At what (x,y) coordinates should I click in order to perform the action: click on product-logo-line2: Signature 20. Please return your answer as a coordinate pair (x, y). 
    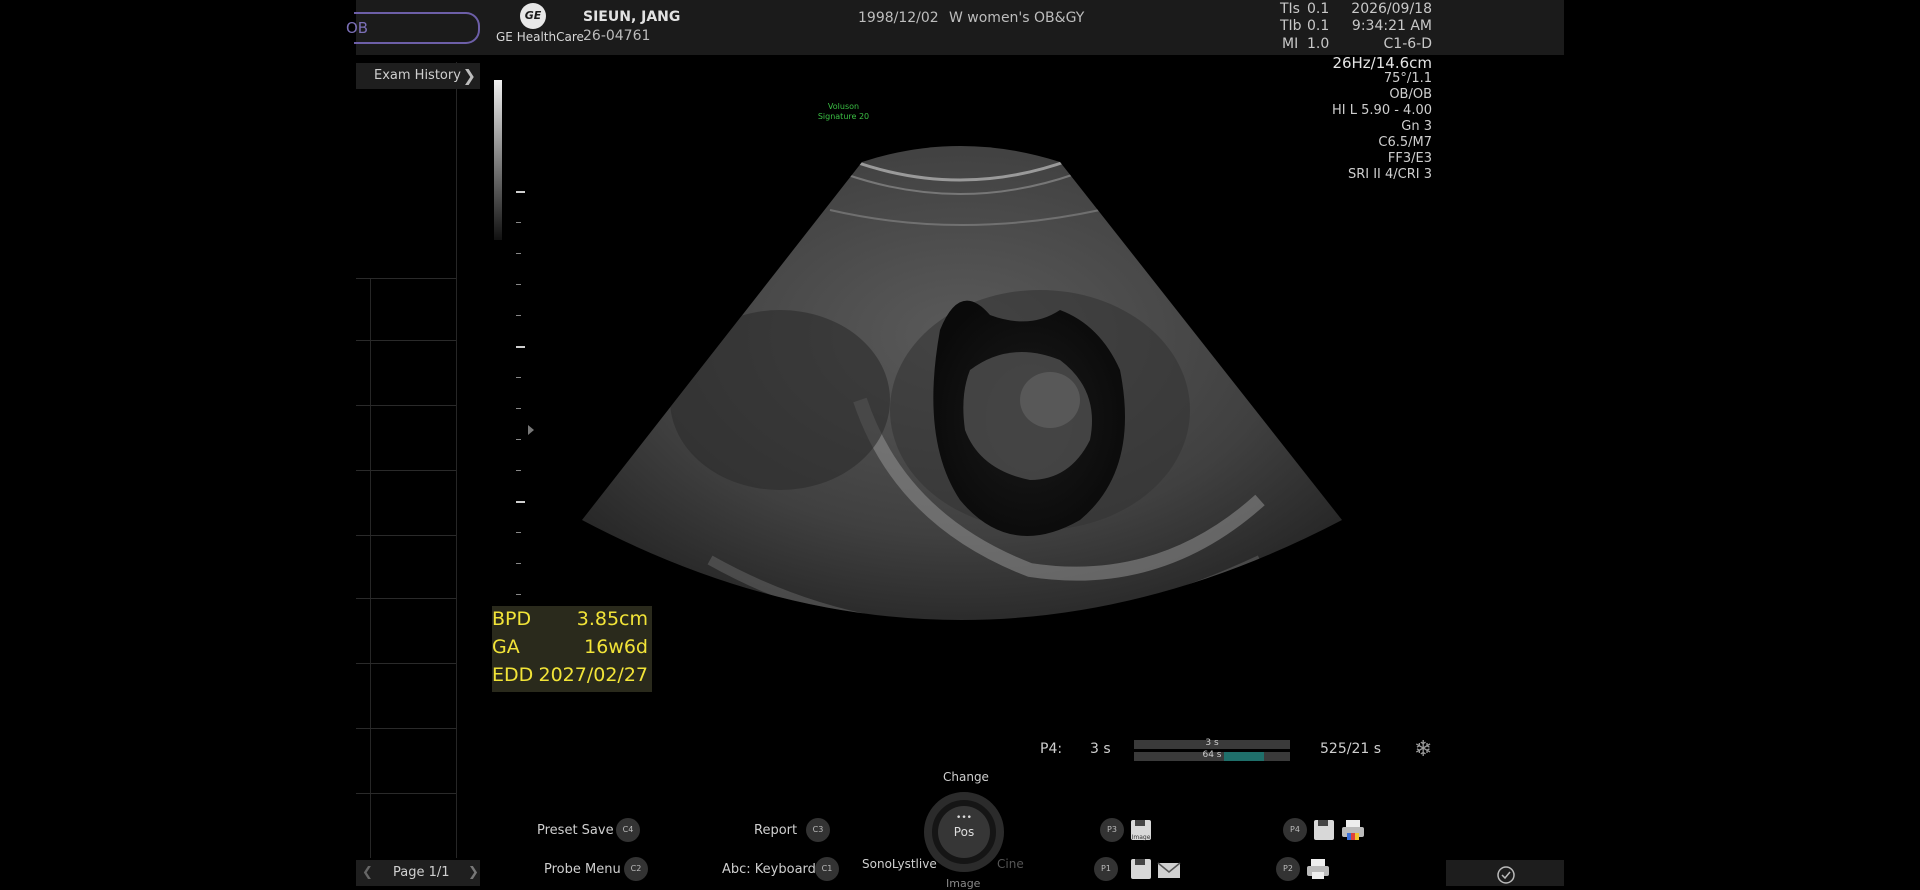
    Looking at the image, I should click on (843, 116).